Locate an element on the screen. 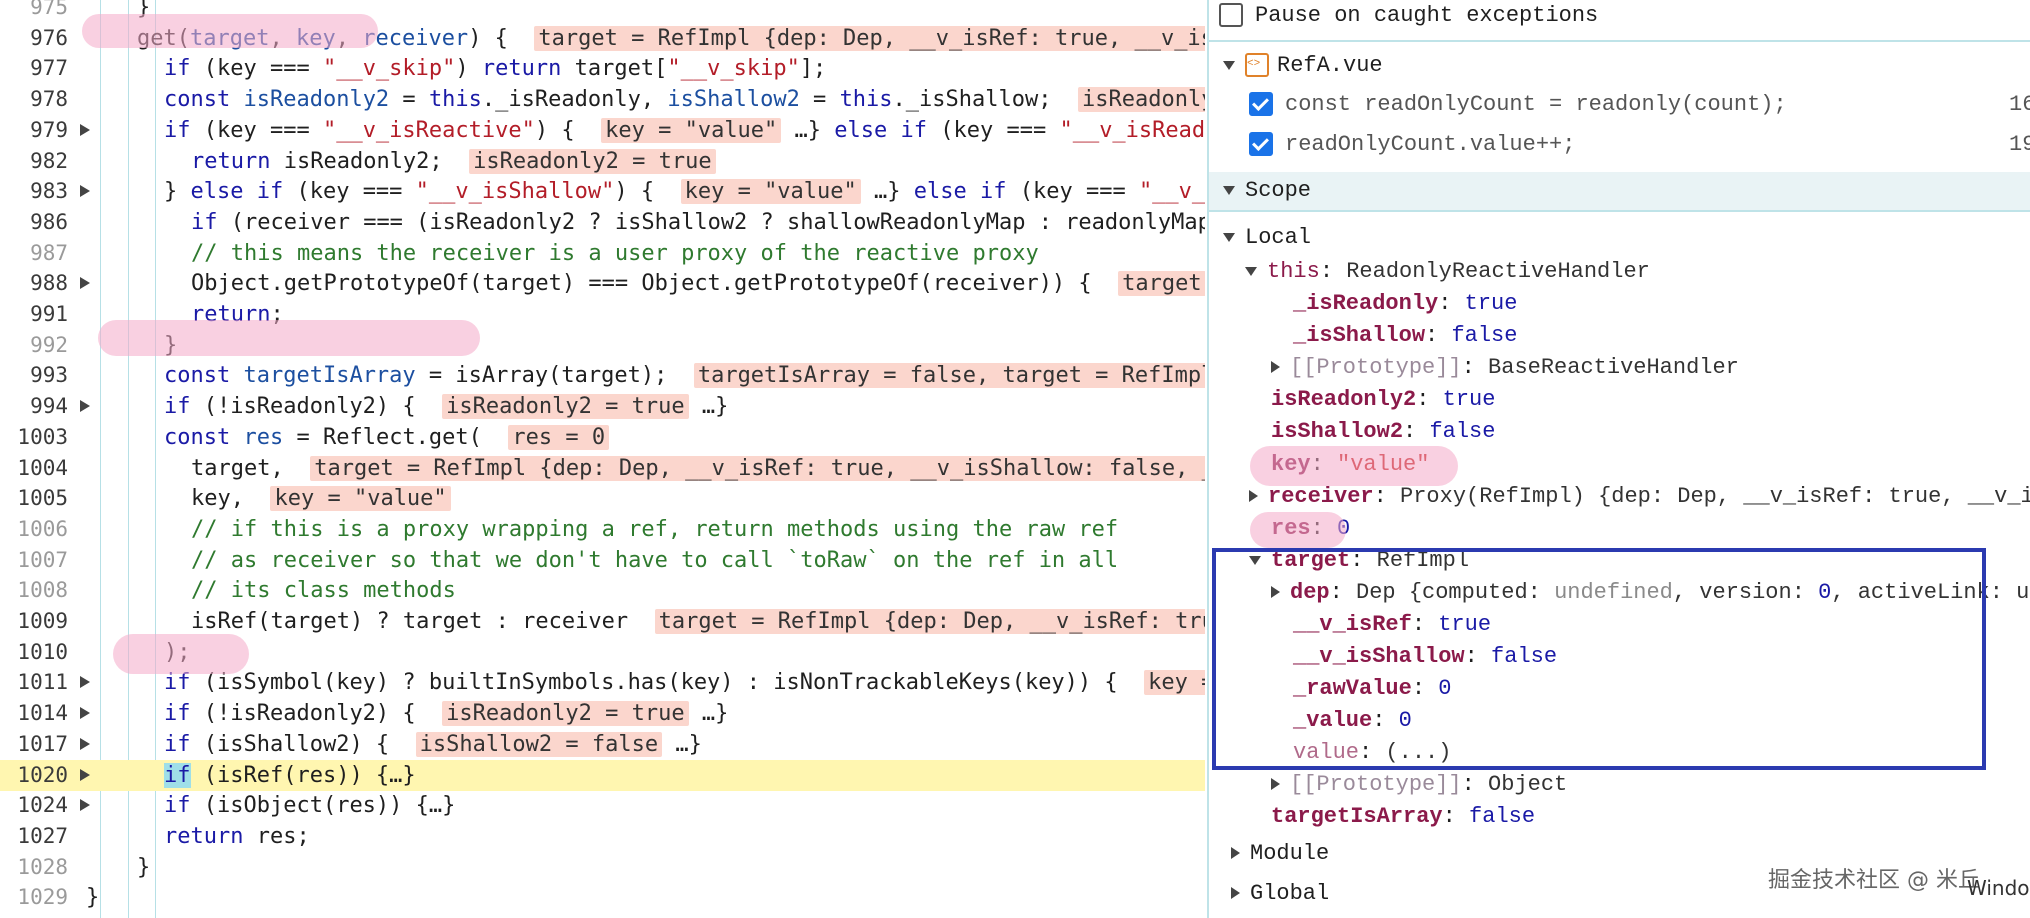 The height and width of the screenshot is (918, 2030). line-number: 1008 is located at coordinates (34, 590).